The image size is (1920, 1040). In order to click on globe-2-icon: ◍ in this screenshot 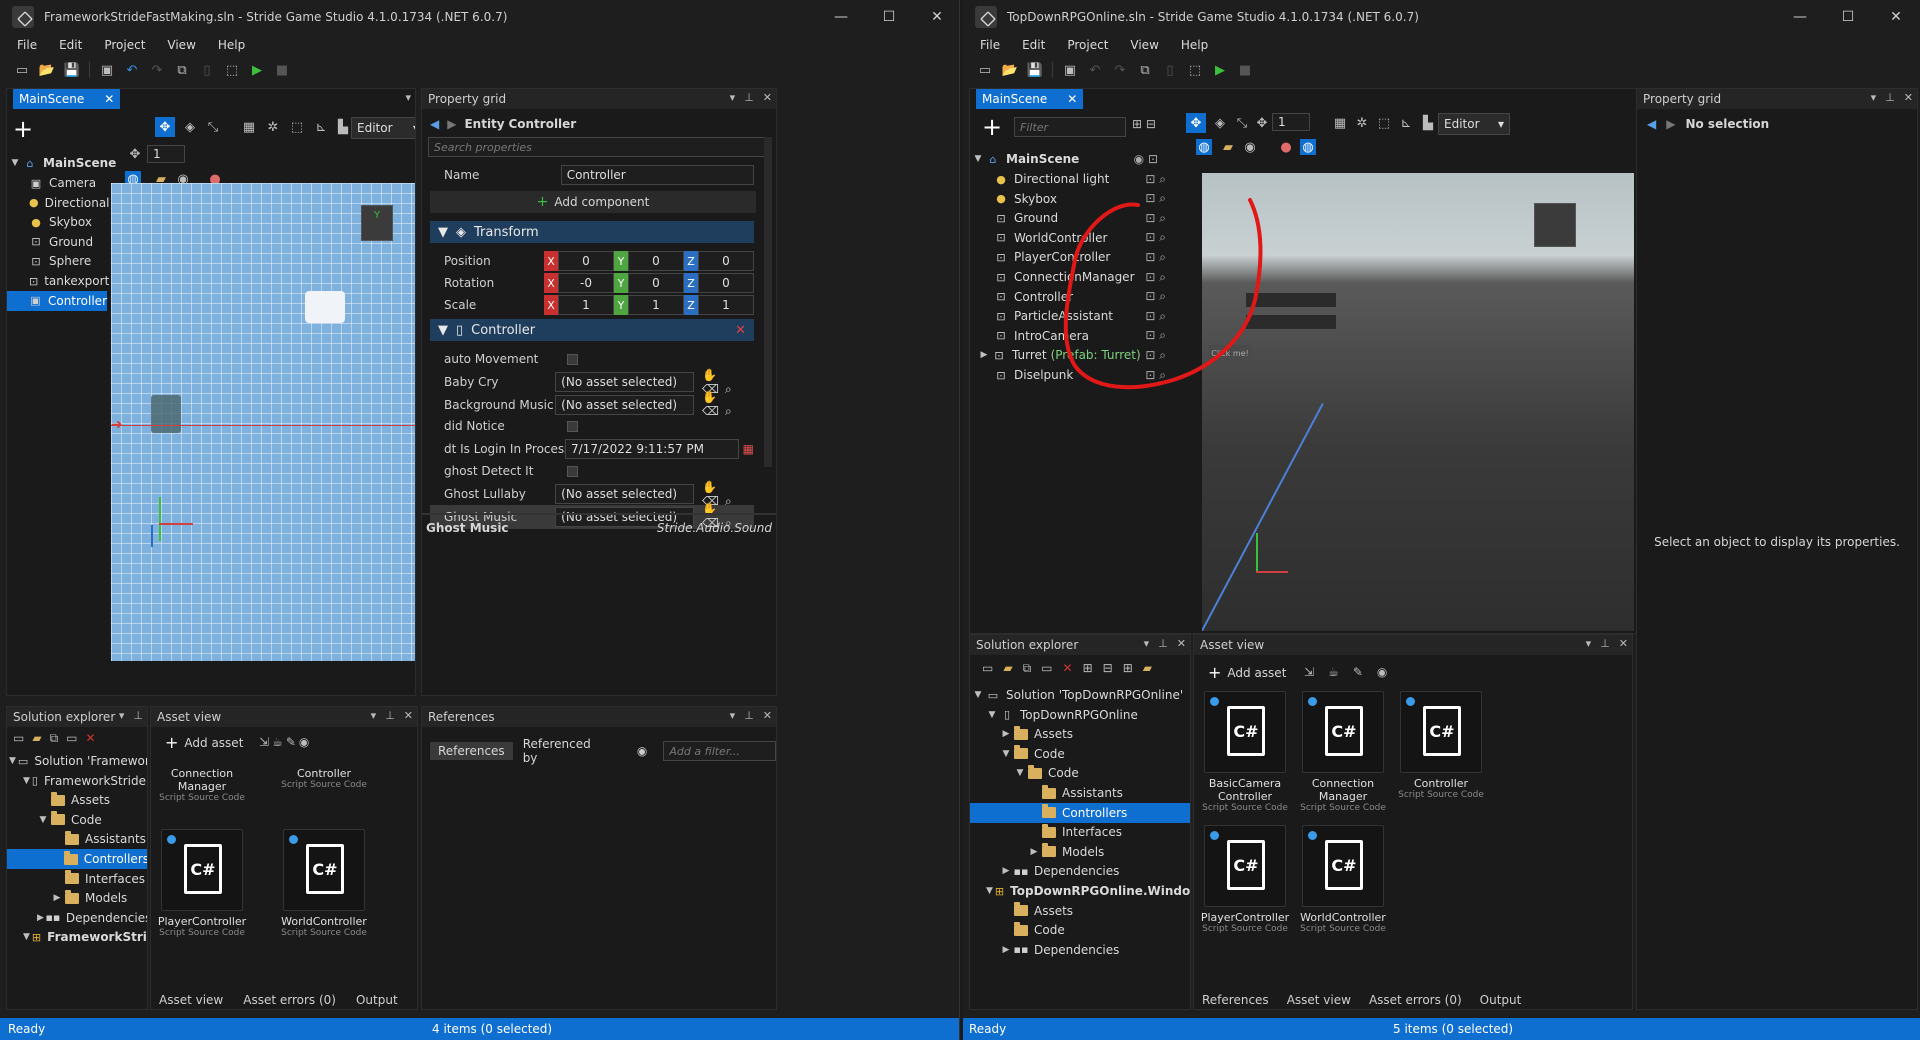, I will do `click(1308, 147)`.